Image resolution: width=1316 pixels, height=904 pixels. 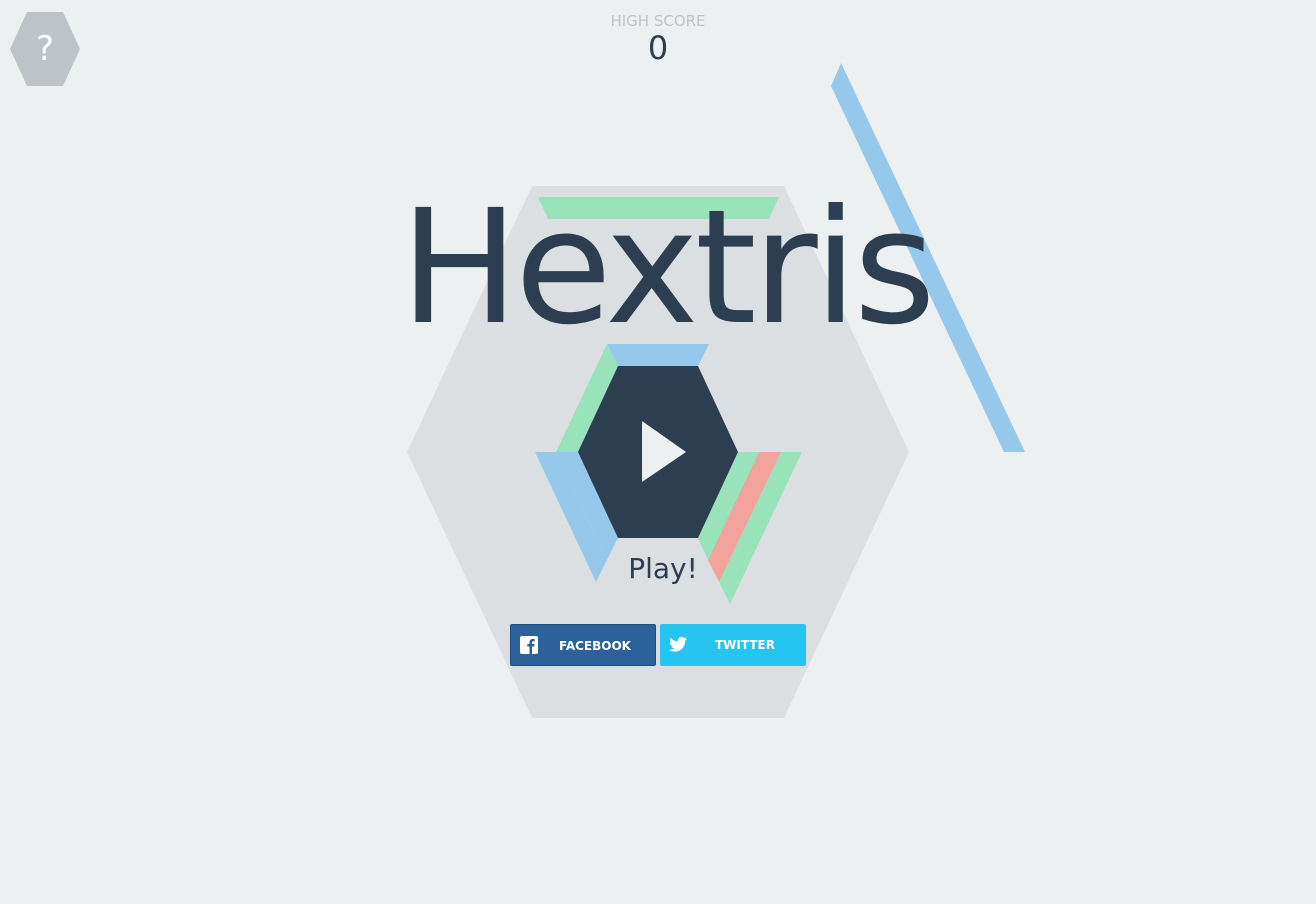 I want to click on game-title: Hextris, so click(x=668, y=268).